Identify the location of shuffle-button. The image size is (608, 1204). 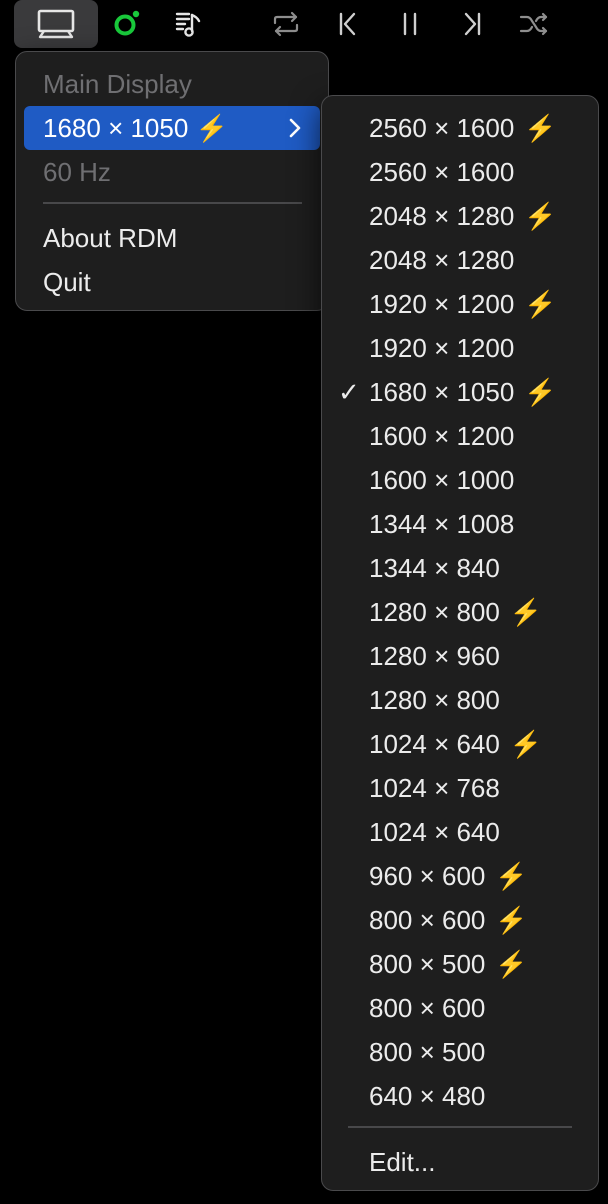
(534, 24).